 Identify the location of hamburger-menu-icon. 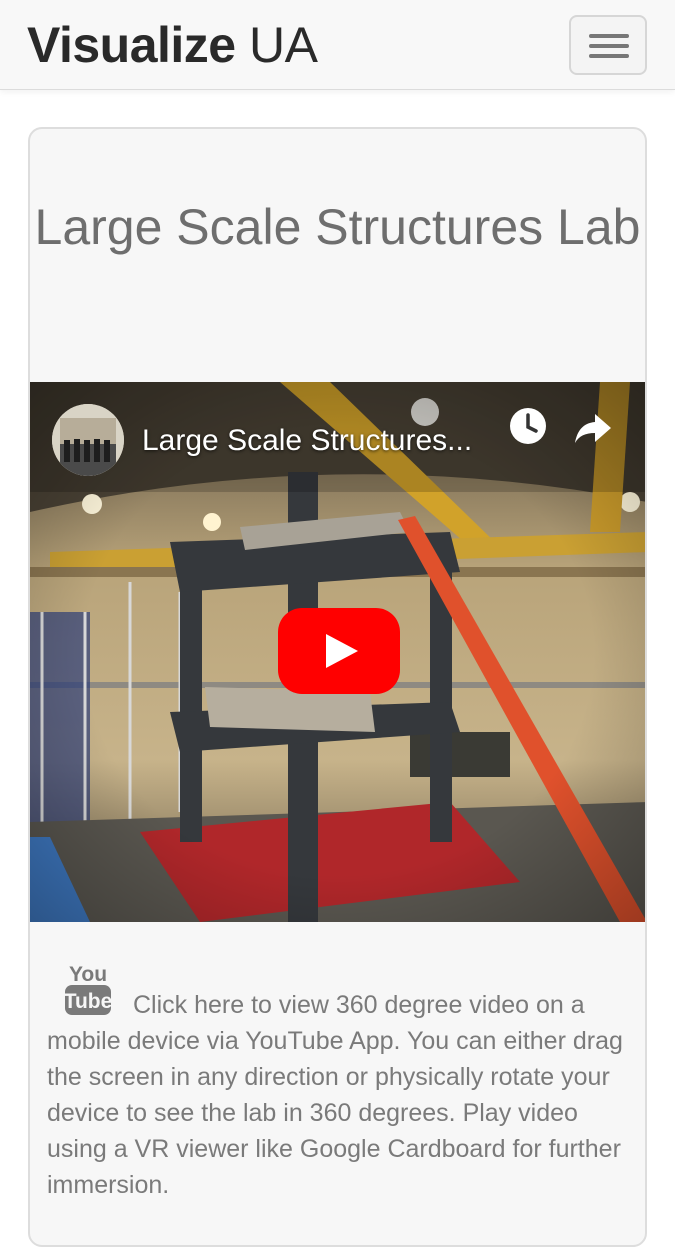
(609, 36).